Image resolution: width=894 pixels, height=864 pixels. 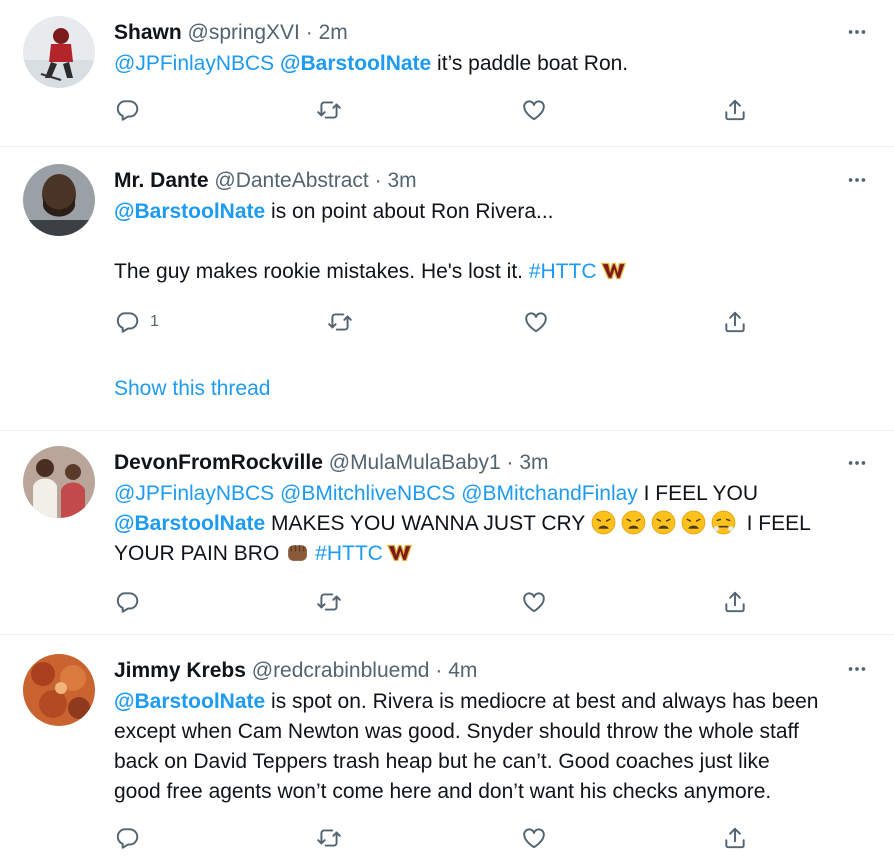 What do you see at coordinates (484, 671) in the screenshot?
I see `tweet-header: Jimmy Krebs @redcrabinbluemd · 4m` at bounding box center [484, 671].